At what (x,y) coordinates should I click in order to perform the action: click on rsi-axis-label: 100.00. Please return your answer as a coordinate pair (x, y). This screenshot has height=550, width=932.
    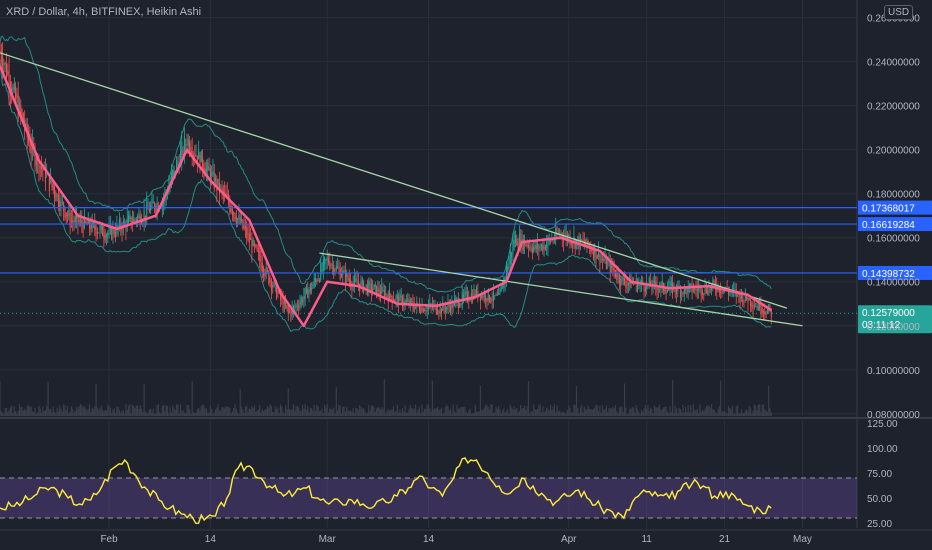
    Looking at the image, I should click on (882, 449).